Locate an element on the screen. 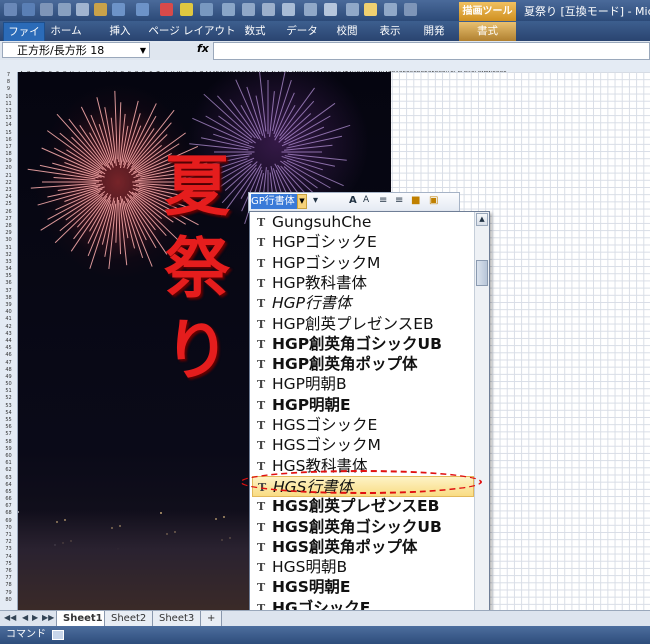 Image resolution: width=650 pixels, height=644 pixels. row-header: 46 is located at coordinates (8, 355).